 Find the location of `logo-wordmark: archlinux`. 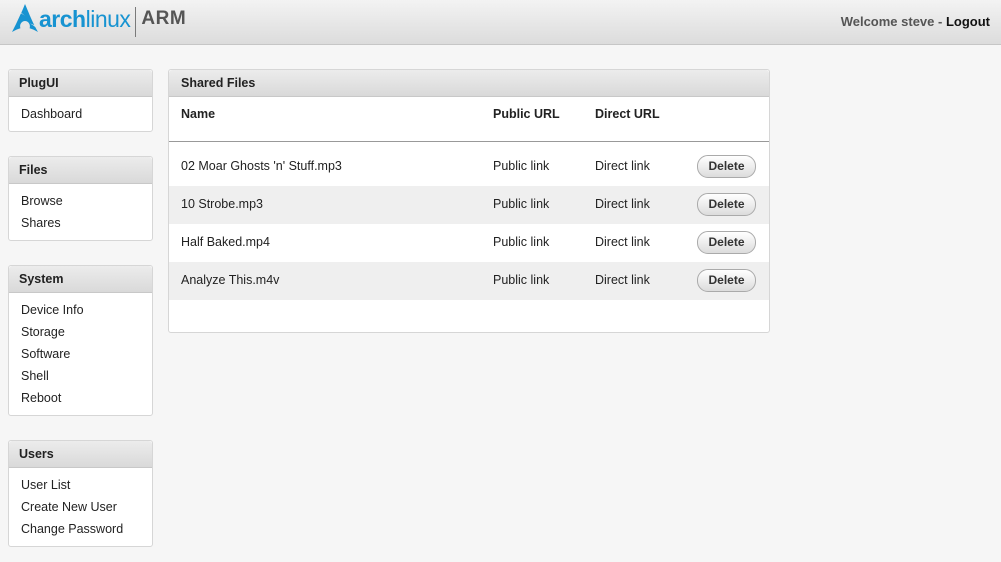

logo-wordmark: archlinux is located at coordinates (85, 19).